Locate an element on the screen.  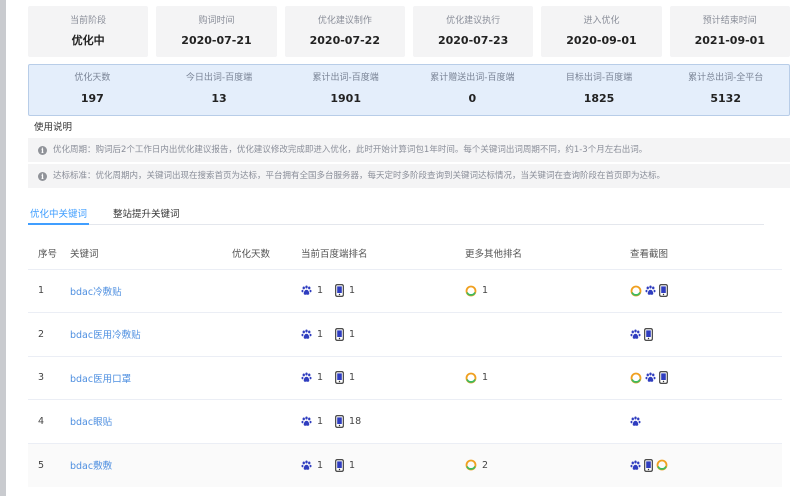
cell-other-rank is located at coordinates (537, 334).